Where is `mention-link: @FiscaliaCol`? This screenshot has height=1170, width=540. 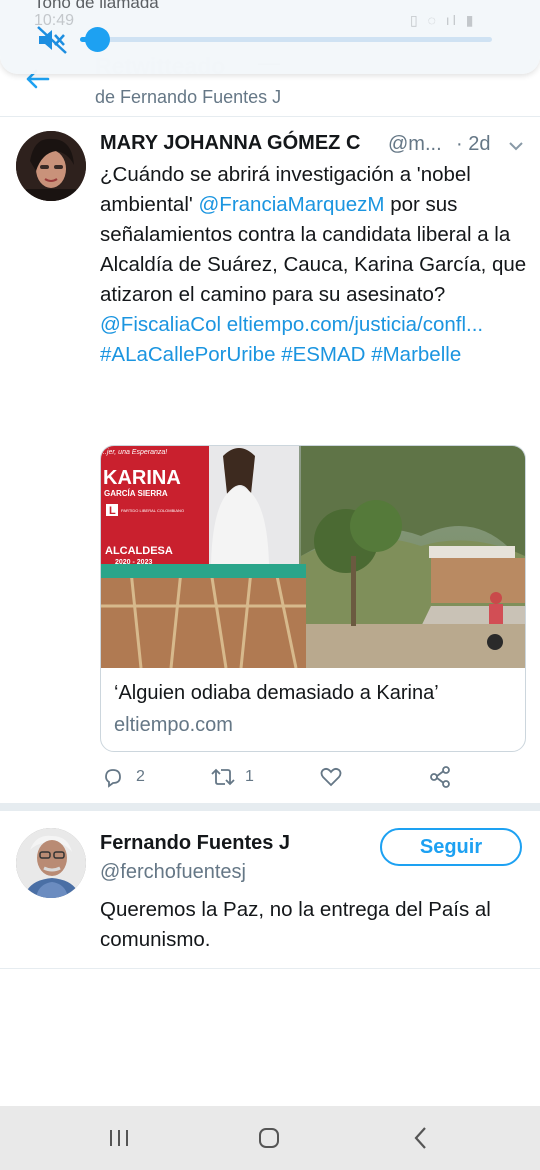
mention-link: @FiscaliaCol is located at coordinates (160, 324).